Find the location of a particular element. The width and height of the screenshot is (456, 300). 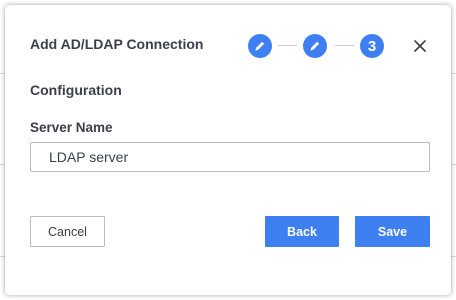

step-2-completed is located at coordinates (315, 46).